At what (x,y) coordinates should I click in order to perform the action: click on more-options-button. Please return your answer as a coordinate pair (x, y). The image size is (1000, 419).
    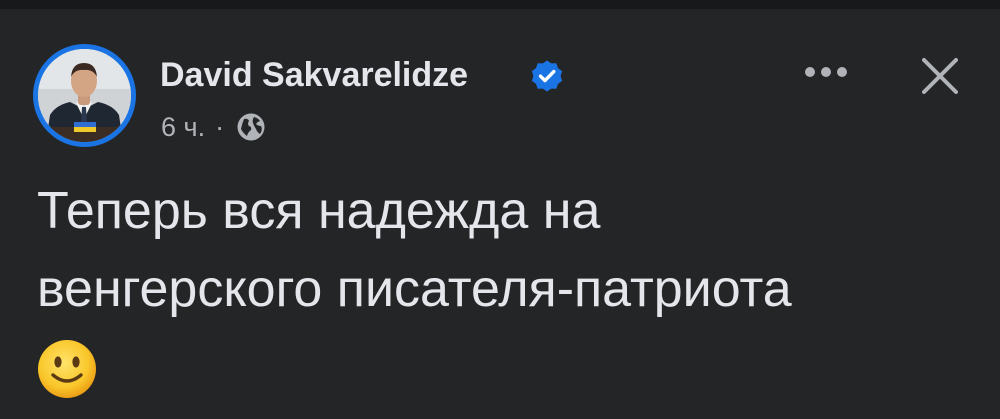
    Looking at the image, I should click on (826, 72).